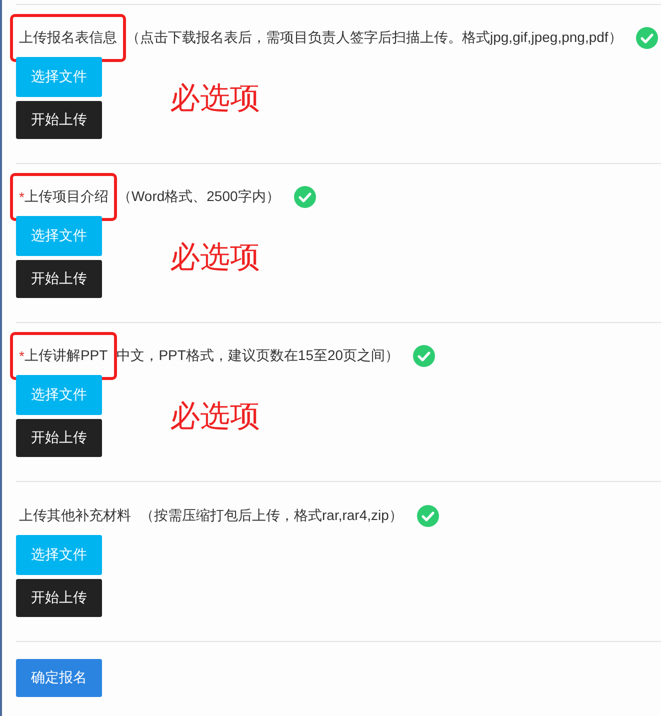 This screenshot has height=716, width=661. Describe the element at coordinates (59, 678) in the screenshot. I see `submit-button: 确定报名` at that location.